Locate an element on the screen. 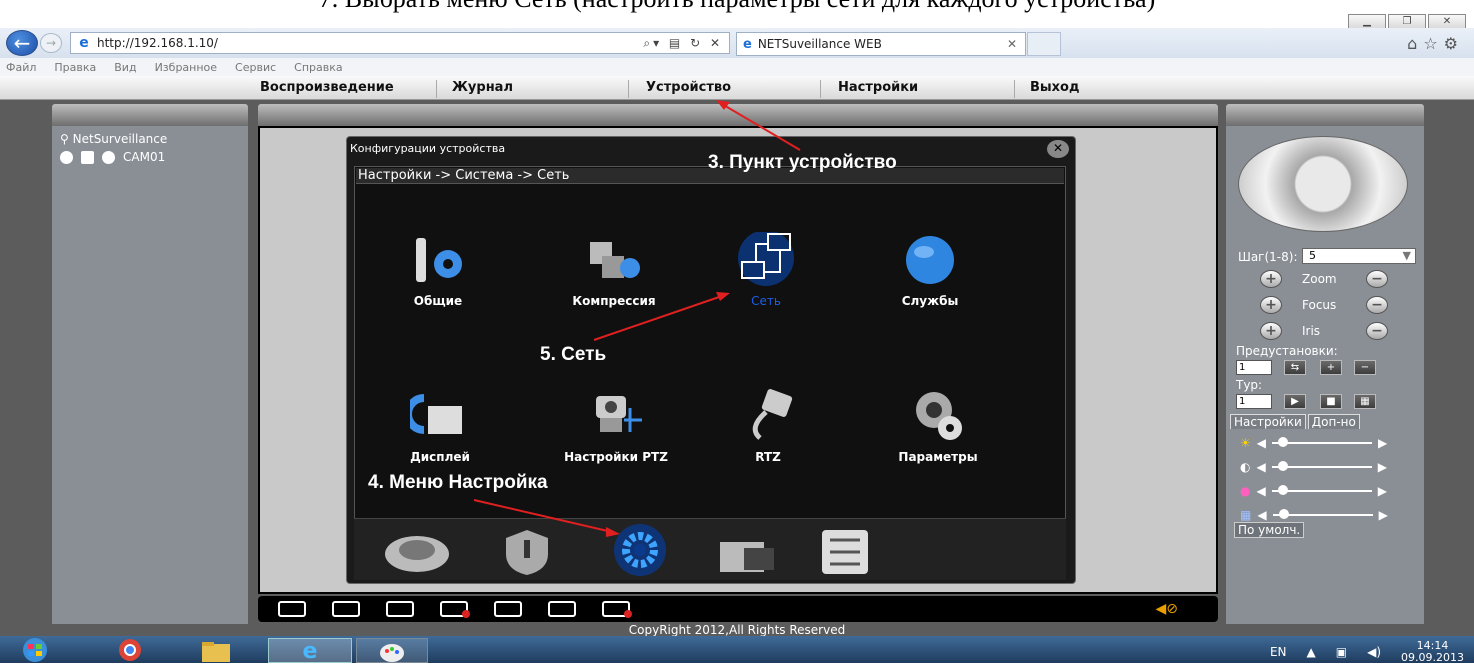 The width and height of the screenshot is (1474, 671). iris-out-button: − is located at coordinates (1377, 331).